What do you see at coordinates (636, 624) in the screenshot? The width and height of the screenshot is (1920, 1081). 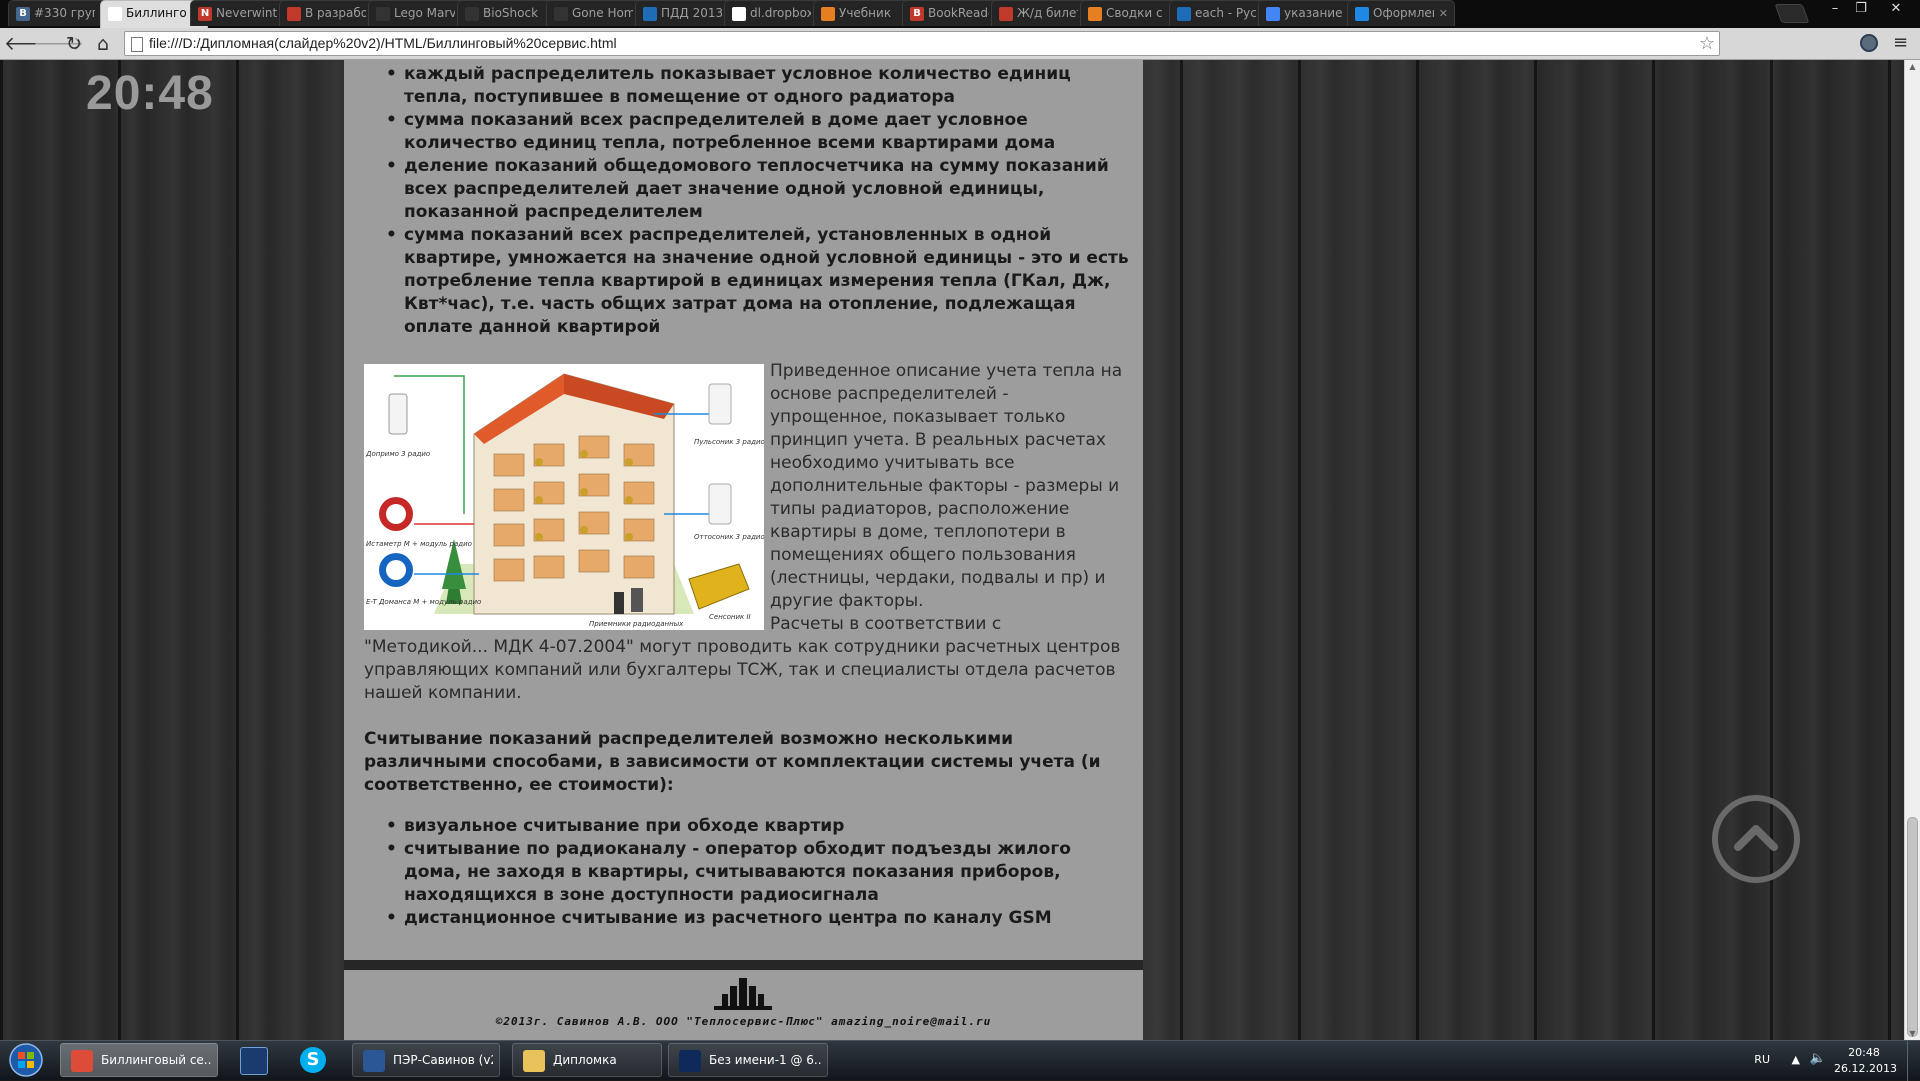 I see `diagram-label: Приемники радиоданных` at bounding box center [636, 624].